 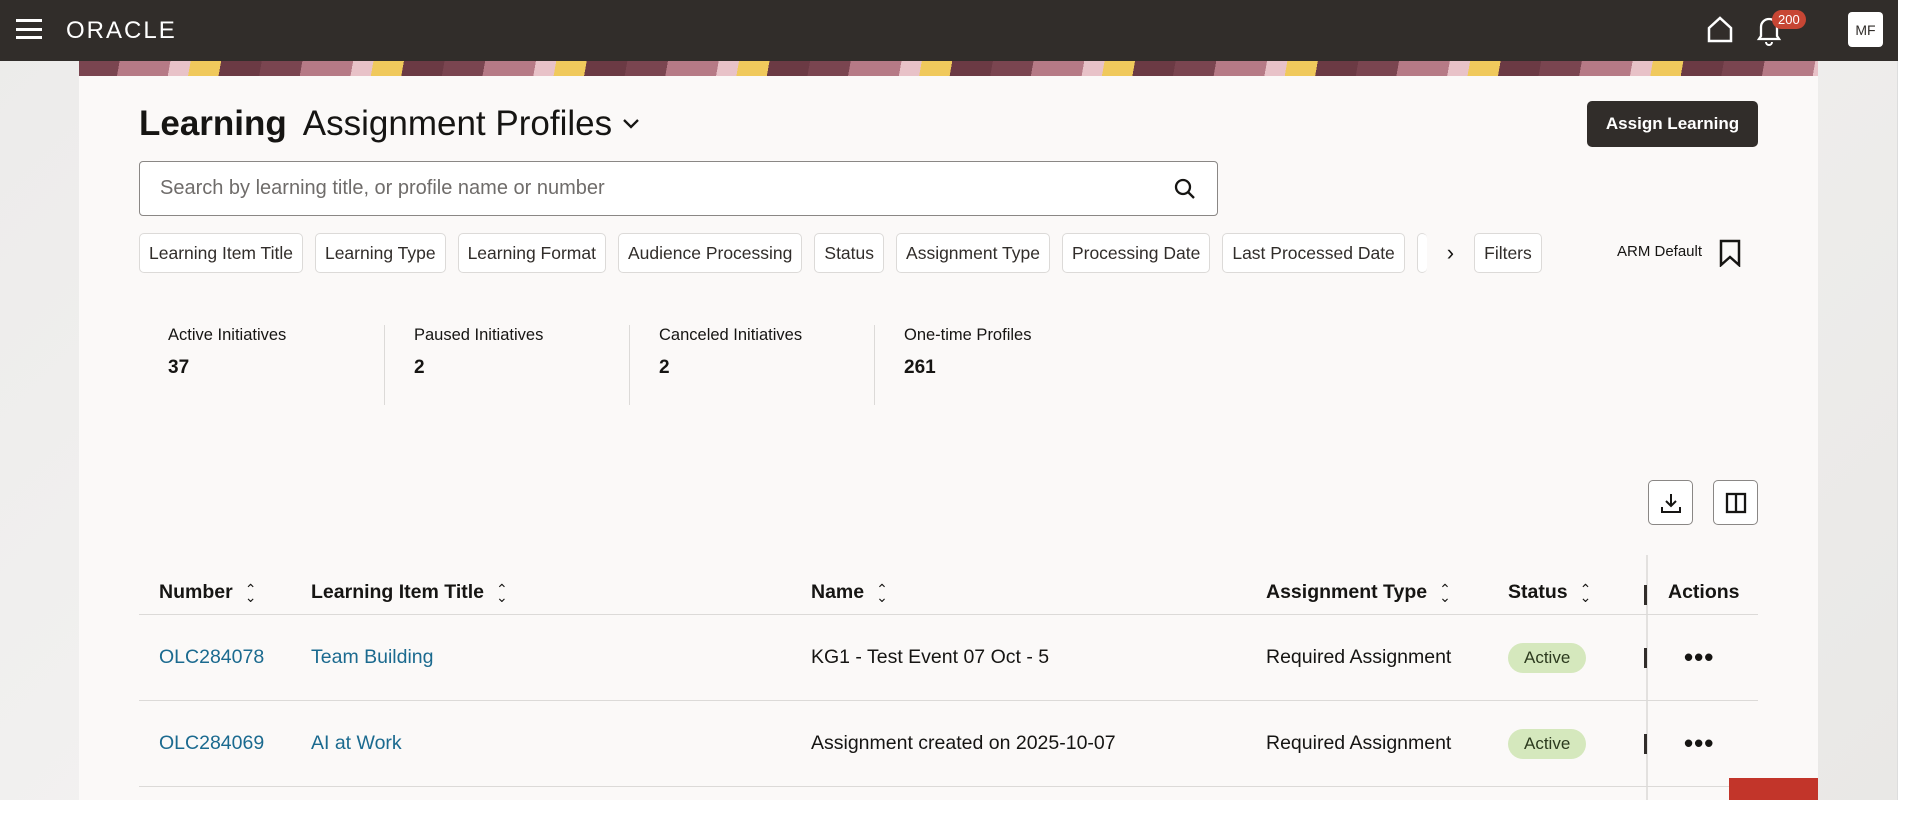 I want to click on stat-canceled: Canceled Initiatives 2, so click(x=751, y=365).